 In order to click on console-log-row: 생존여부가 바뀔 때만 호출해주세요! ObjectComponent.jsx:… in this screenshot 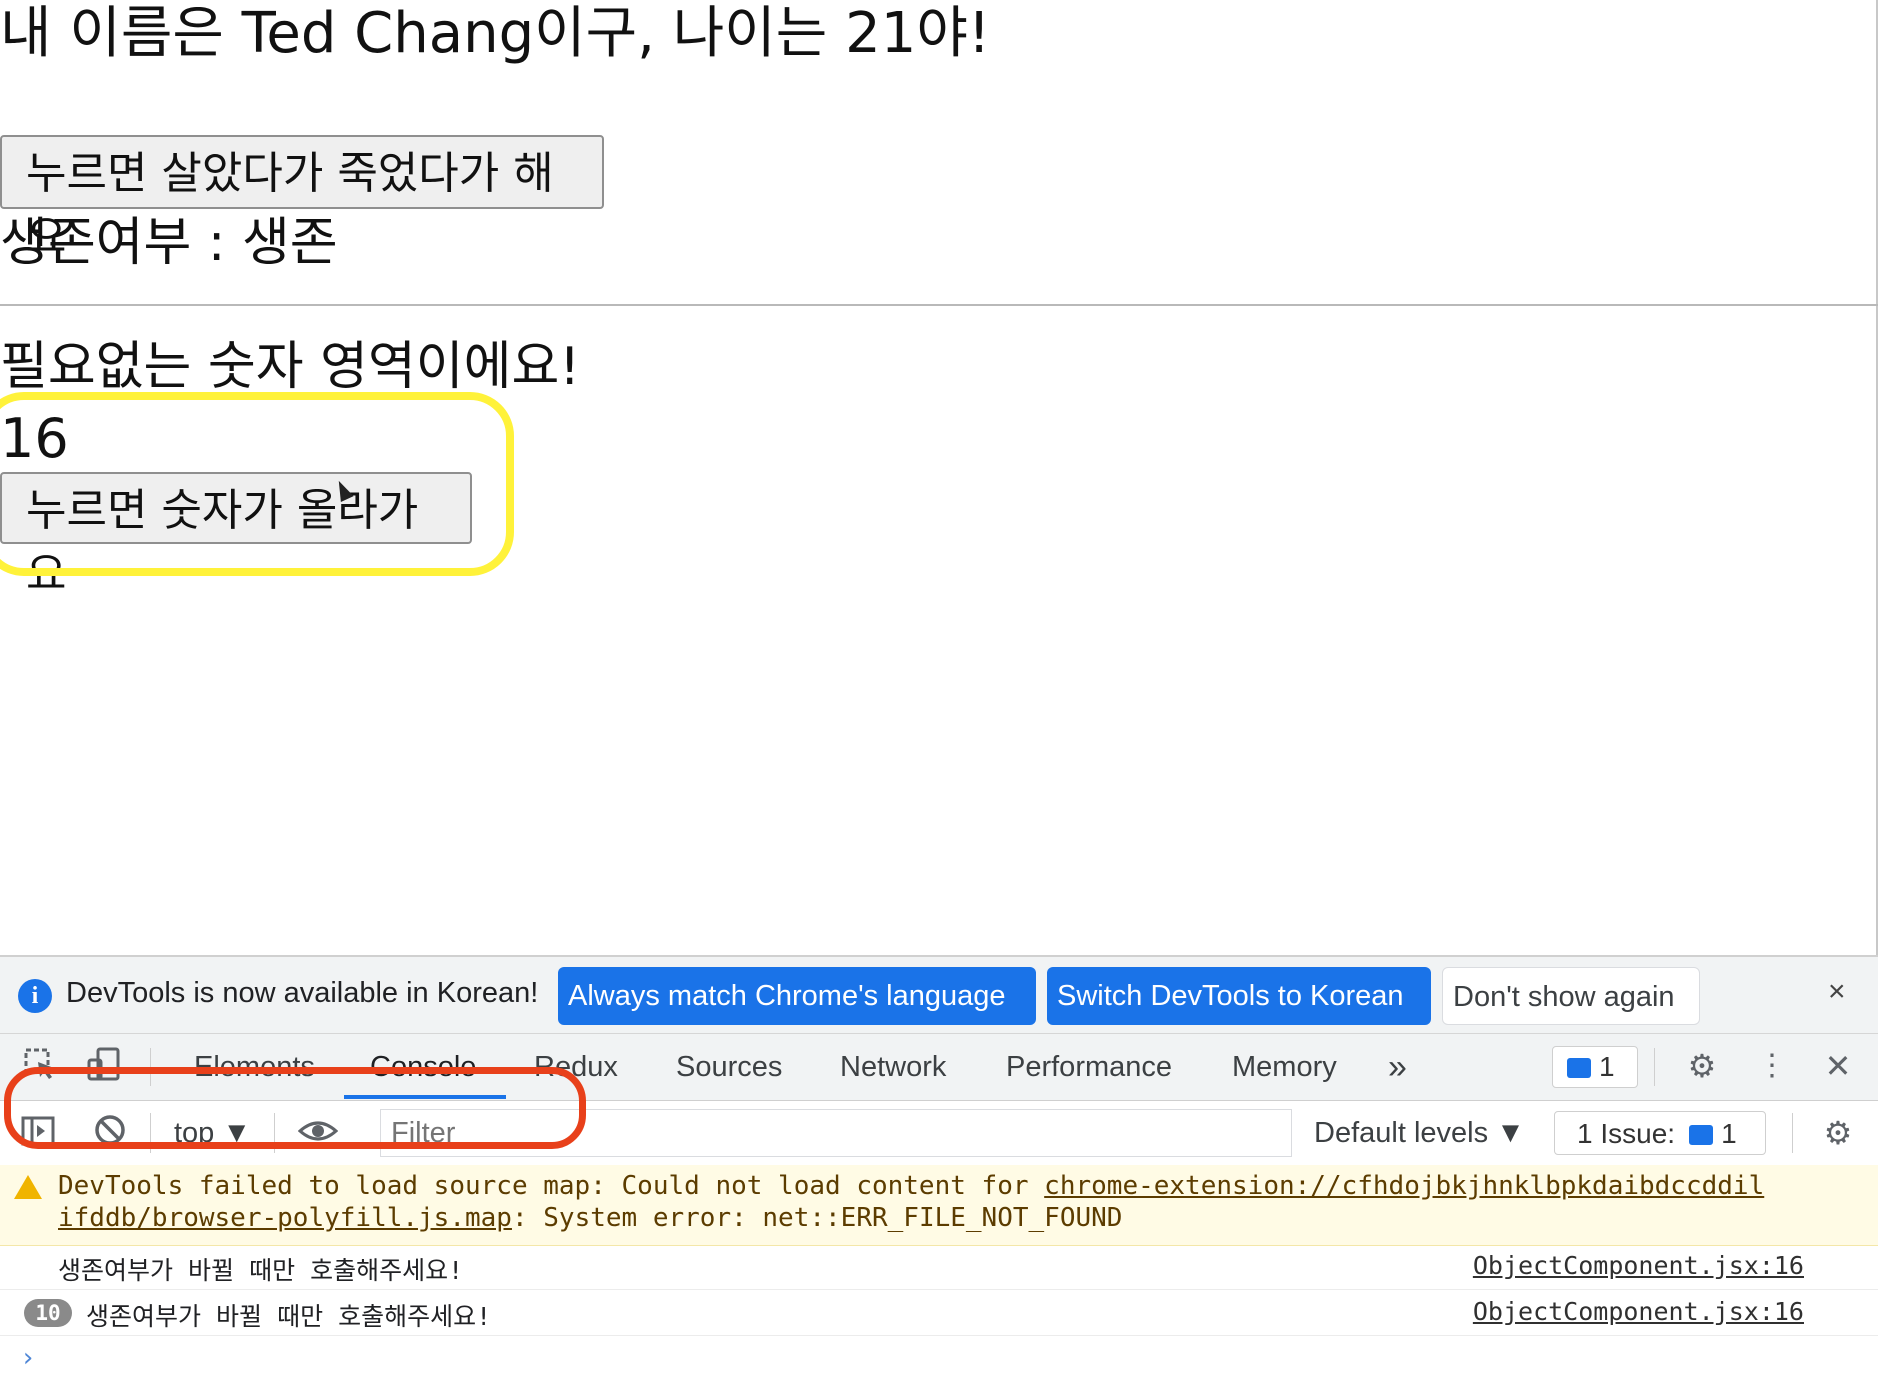, I will do `click(939, 1267)`.